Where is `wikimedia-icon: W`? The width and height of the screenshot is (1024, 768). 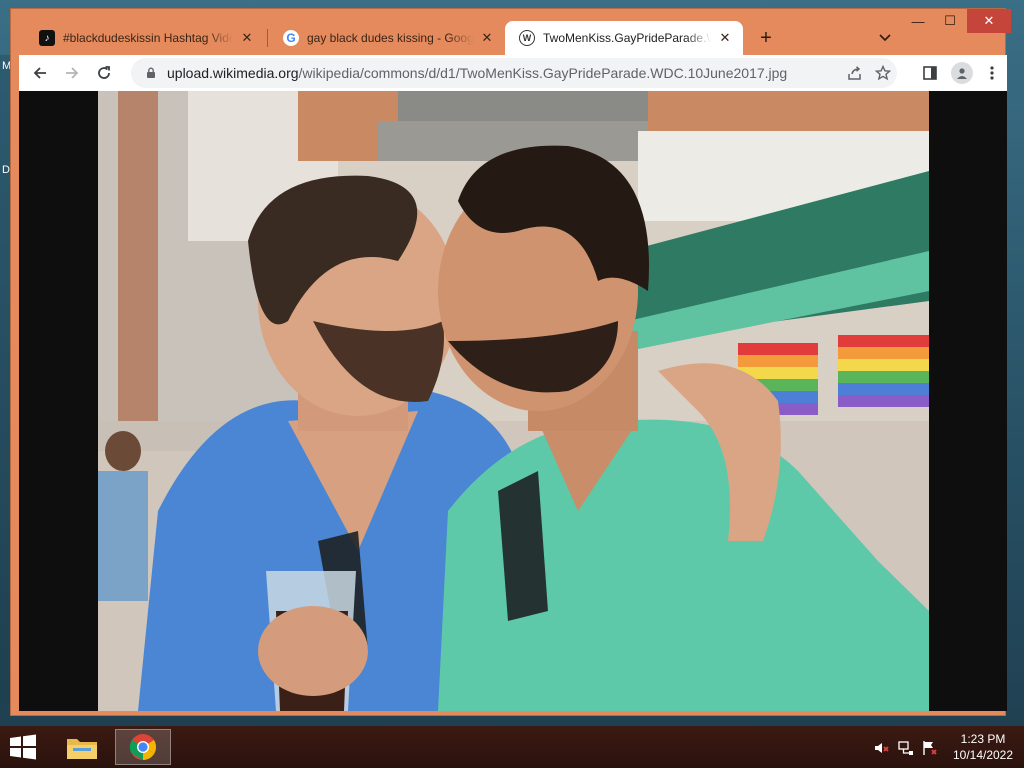 wikimedia-icon: W is located at coordinates (527, 38).